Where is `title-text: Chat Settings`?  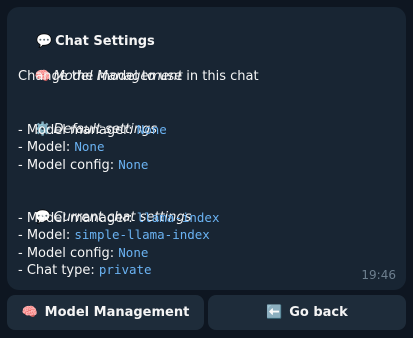 title-text: Chat Settings is located at coordinates (105, 41).